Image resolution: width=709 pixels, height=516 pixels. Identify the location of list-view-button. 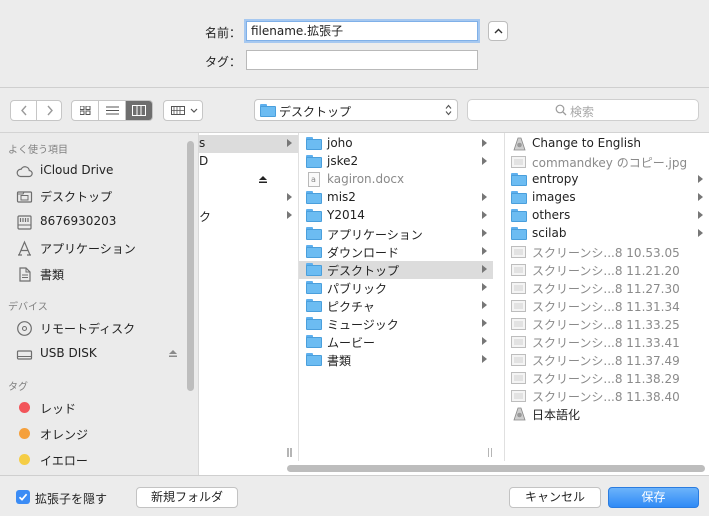
(112, 110).